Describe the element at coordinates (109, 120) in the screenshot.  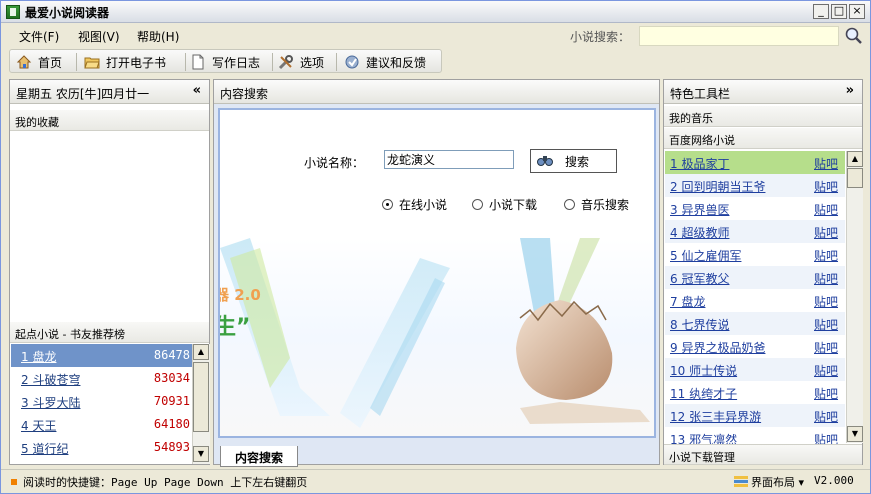
I see `favorites-header: 我的收藏` at that location.